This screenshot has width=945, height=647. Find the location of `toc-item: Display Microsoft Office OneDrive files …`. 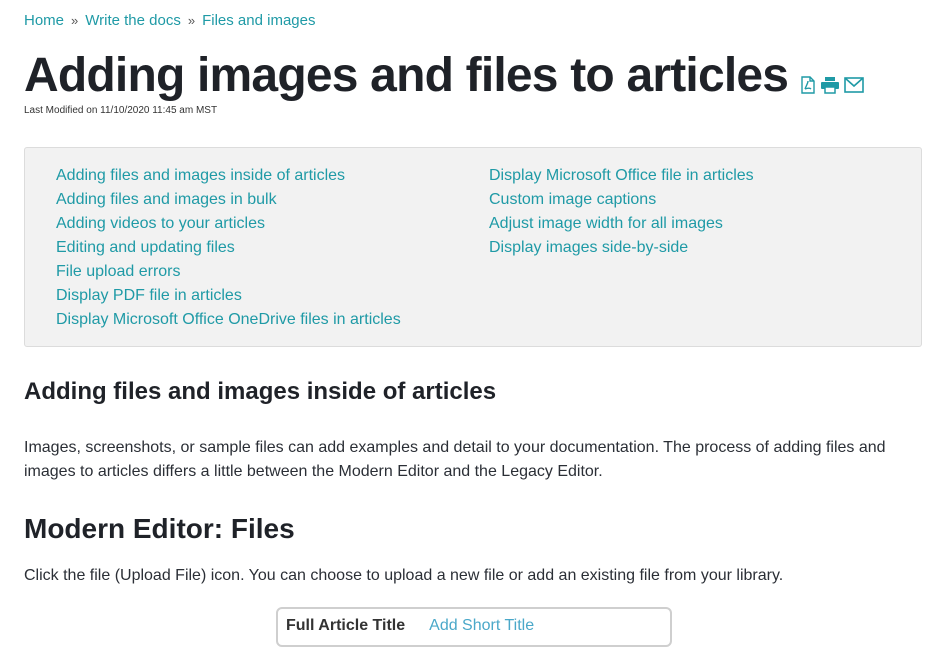

toc-item: Display Microsoft Office OneDrive files … is located at coordinates (228, 320).